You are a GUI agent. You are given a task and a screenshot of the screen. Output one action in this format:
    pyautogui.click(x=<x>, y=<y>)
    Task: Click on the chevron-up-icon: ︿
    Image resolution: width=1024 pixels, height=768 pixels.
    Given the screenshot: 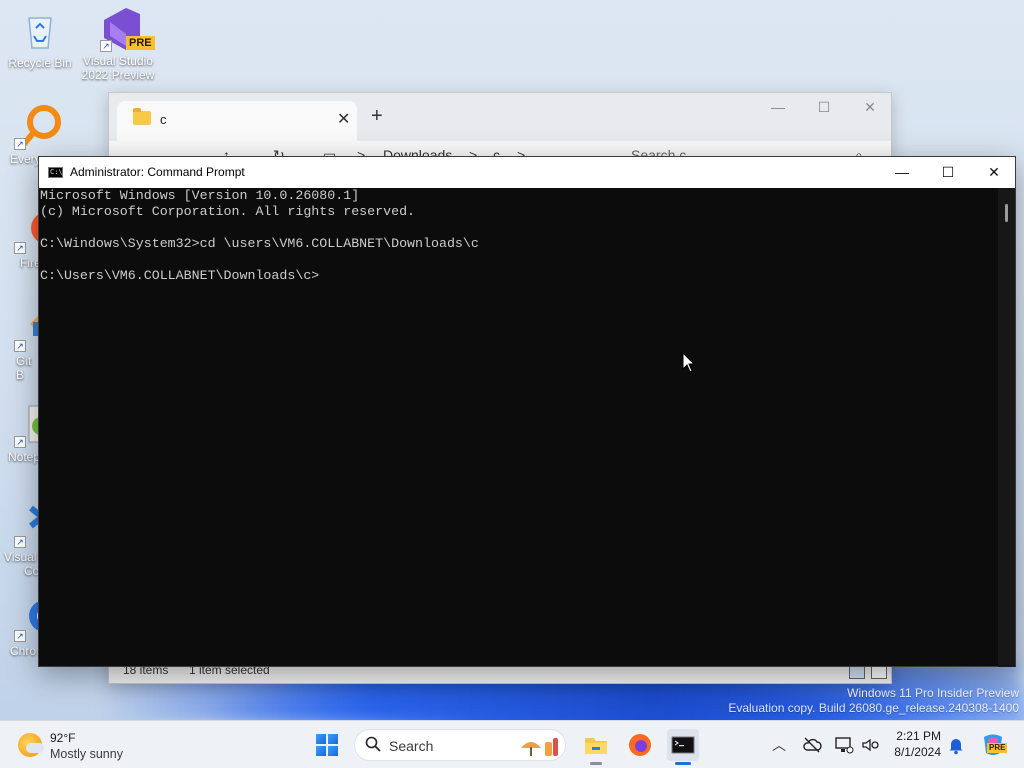 What is the action you would take?
    pyautogui.click(x=782, y=745)
    